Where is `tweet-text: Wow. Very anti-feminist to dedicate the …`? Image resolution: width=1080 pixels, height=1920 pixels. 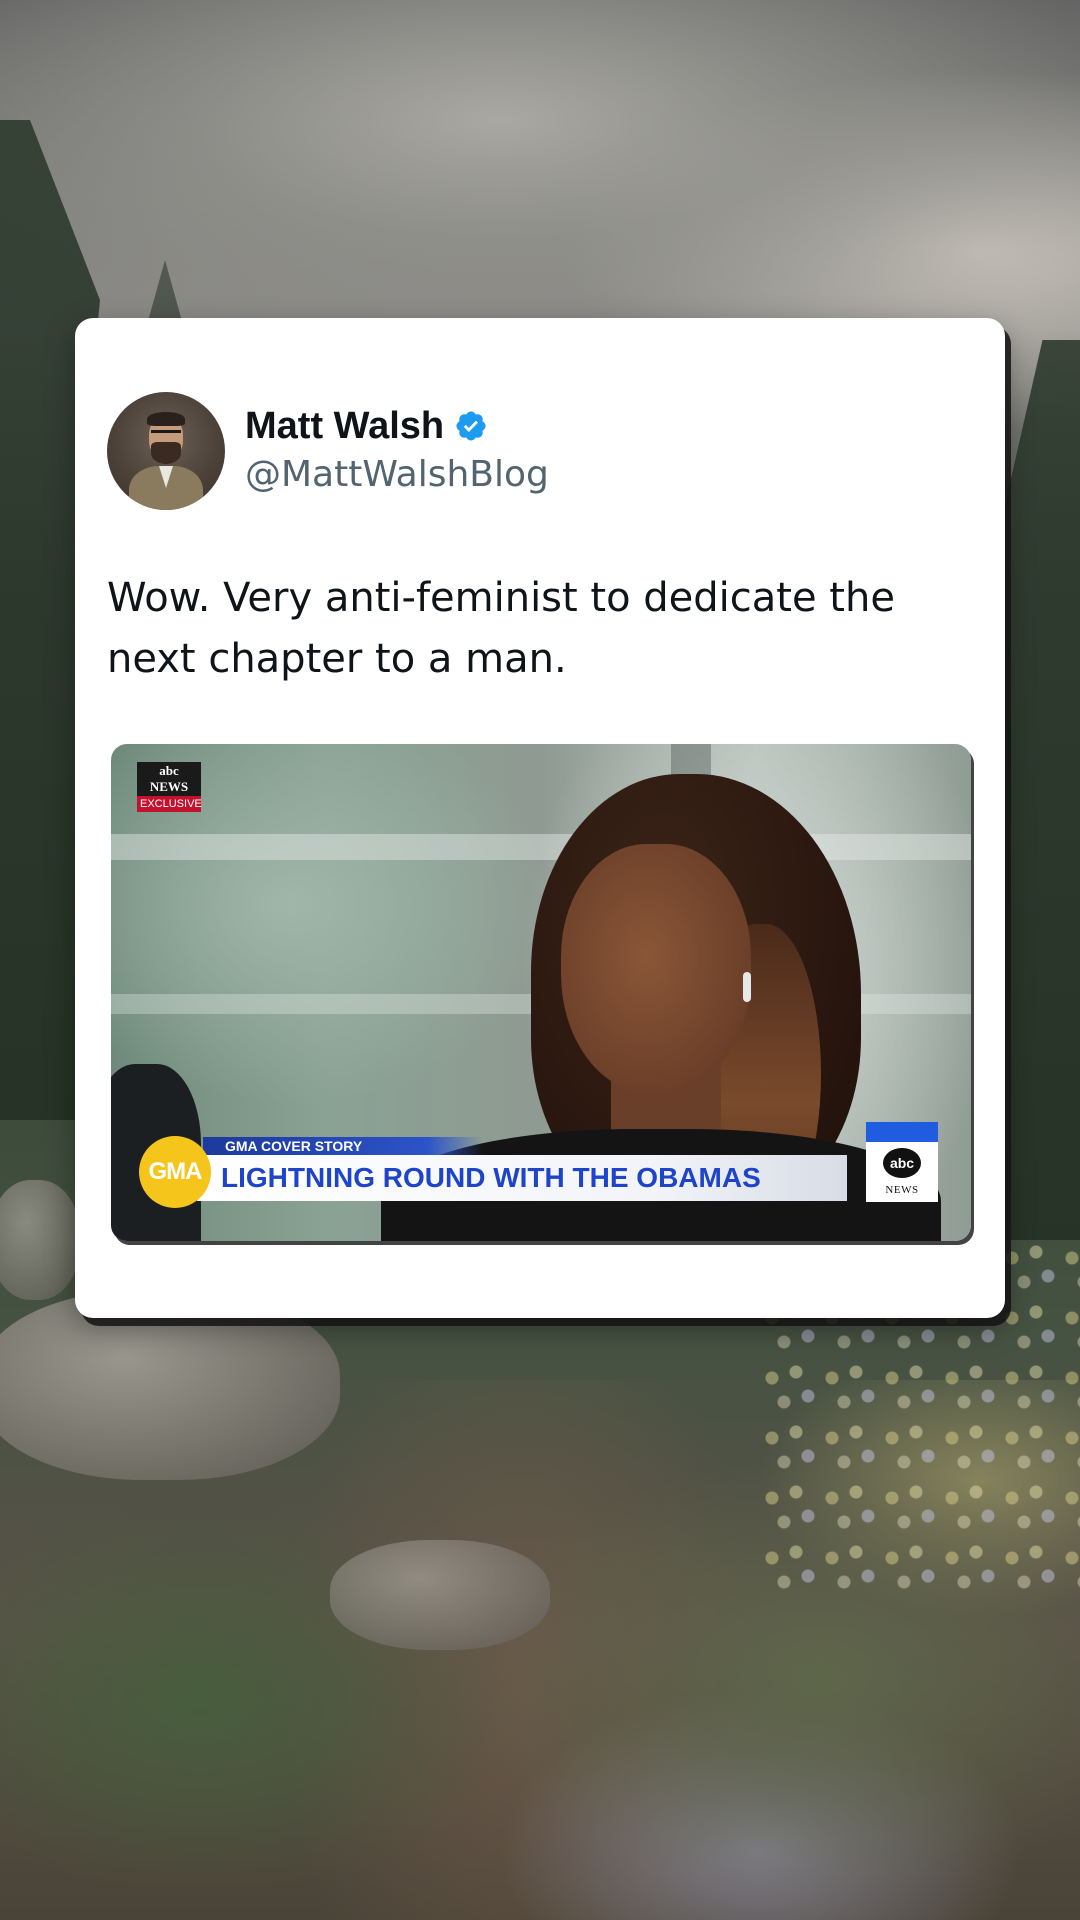 tweet-text: Wow. Very anti-feminist to dedicate the … is located at coordinates (501, 628).